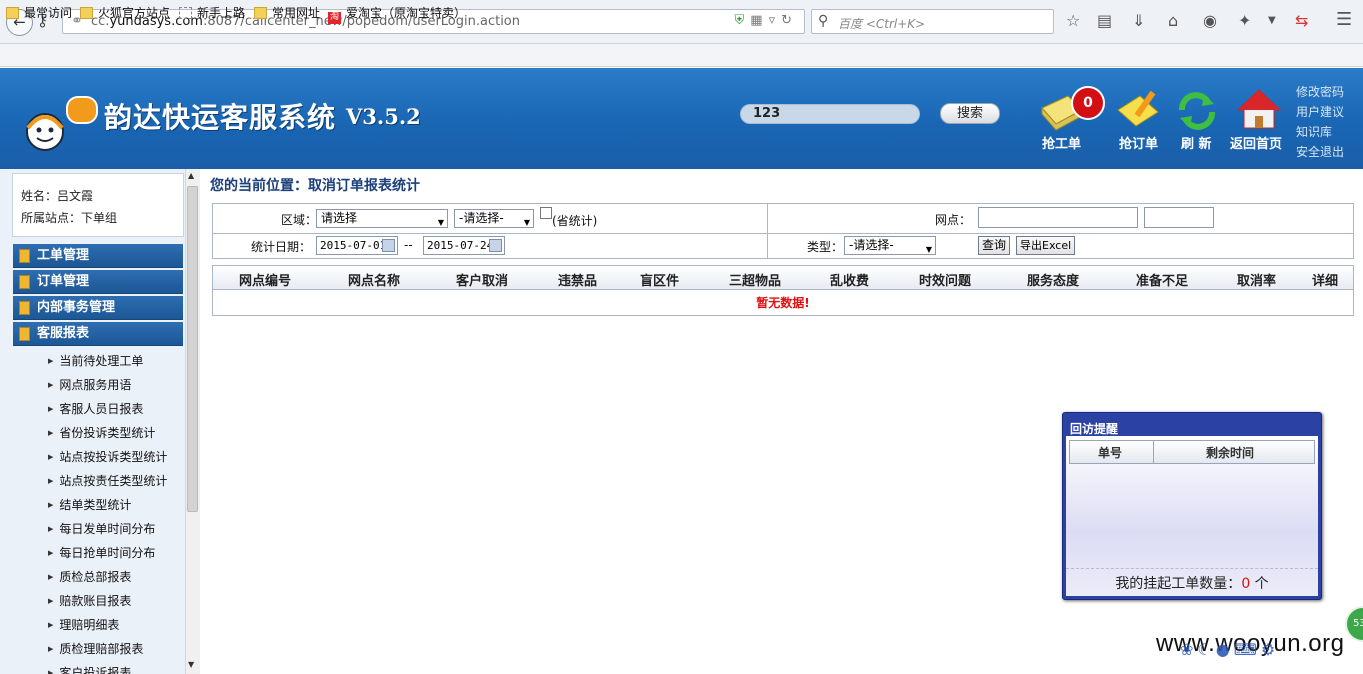  I want to click on bookmark-common-sites: 常用网址, so click(287, 12).